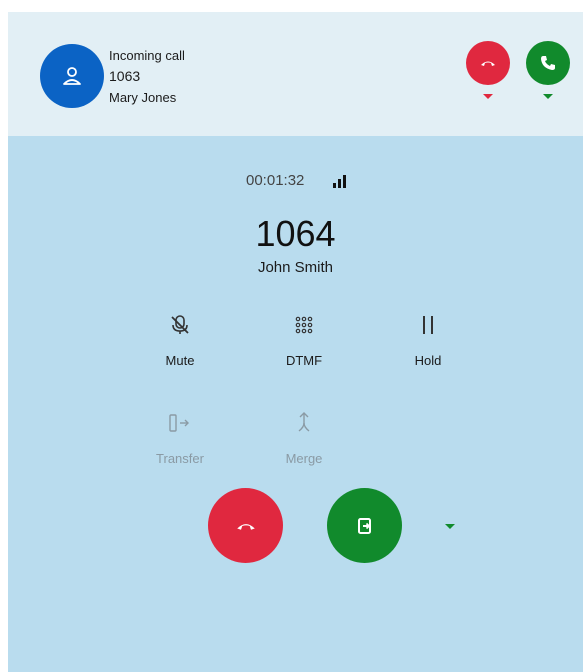  I want to click on microphone-off-icon, so click(180, 324).